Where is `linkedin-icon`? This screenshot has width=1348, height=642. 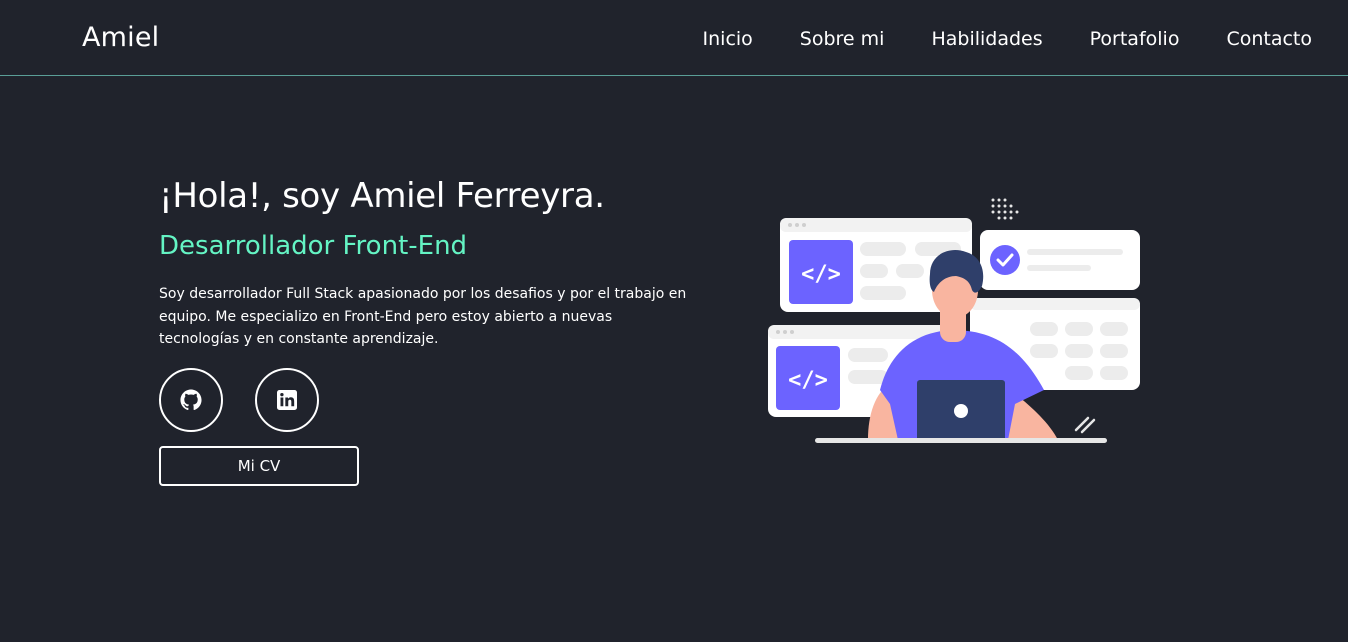
linkedin-icon is located at coordinates (287, 400).